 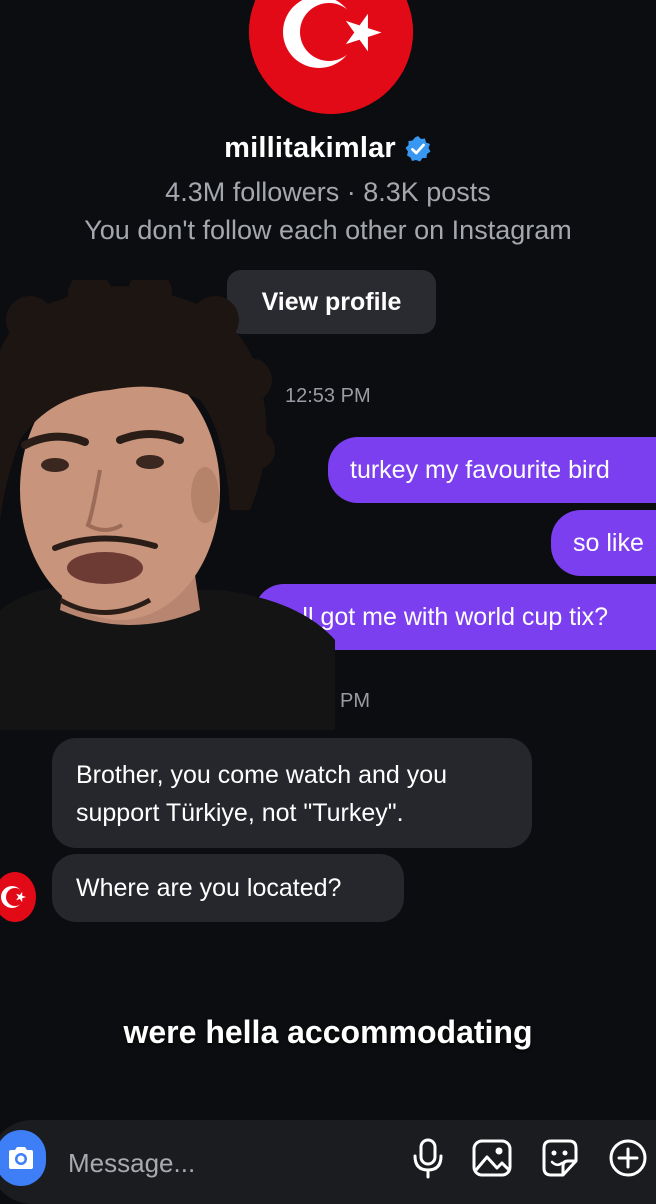 I want to click on incoming-message: Where are you located?, so click(x=228, y=888).